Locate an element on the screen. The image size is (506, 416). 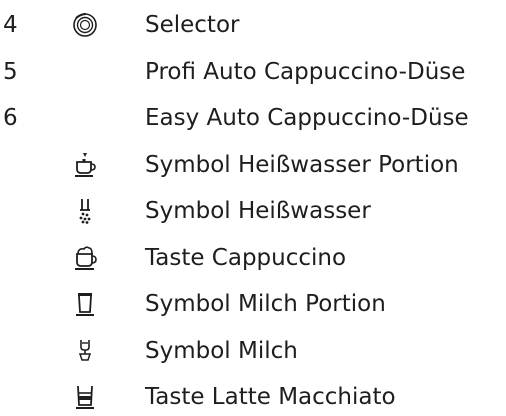
list-item: Taste Latte Macchiato is located at coordinates (253, 397).